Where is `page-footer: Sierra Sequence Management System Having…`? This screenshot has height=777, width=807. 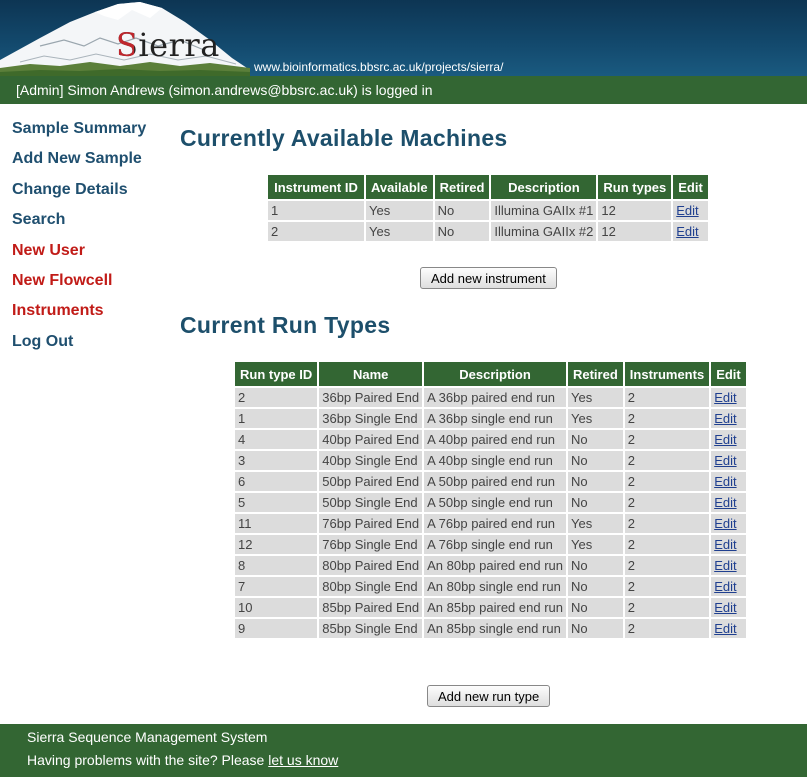
page-footer: Sierra Sequence Management System Having… is located at coordinates (403, 750).